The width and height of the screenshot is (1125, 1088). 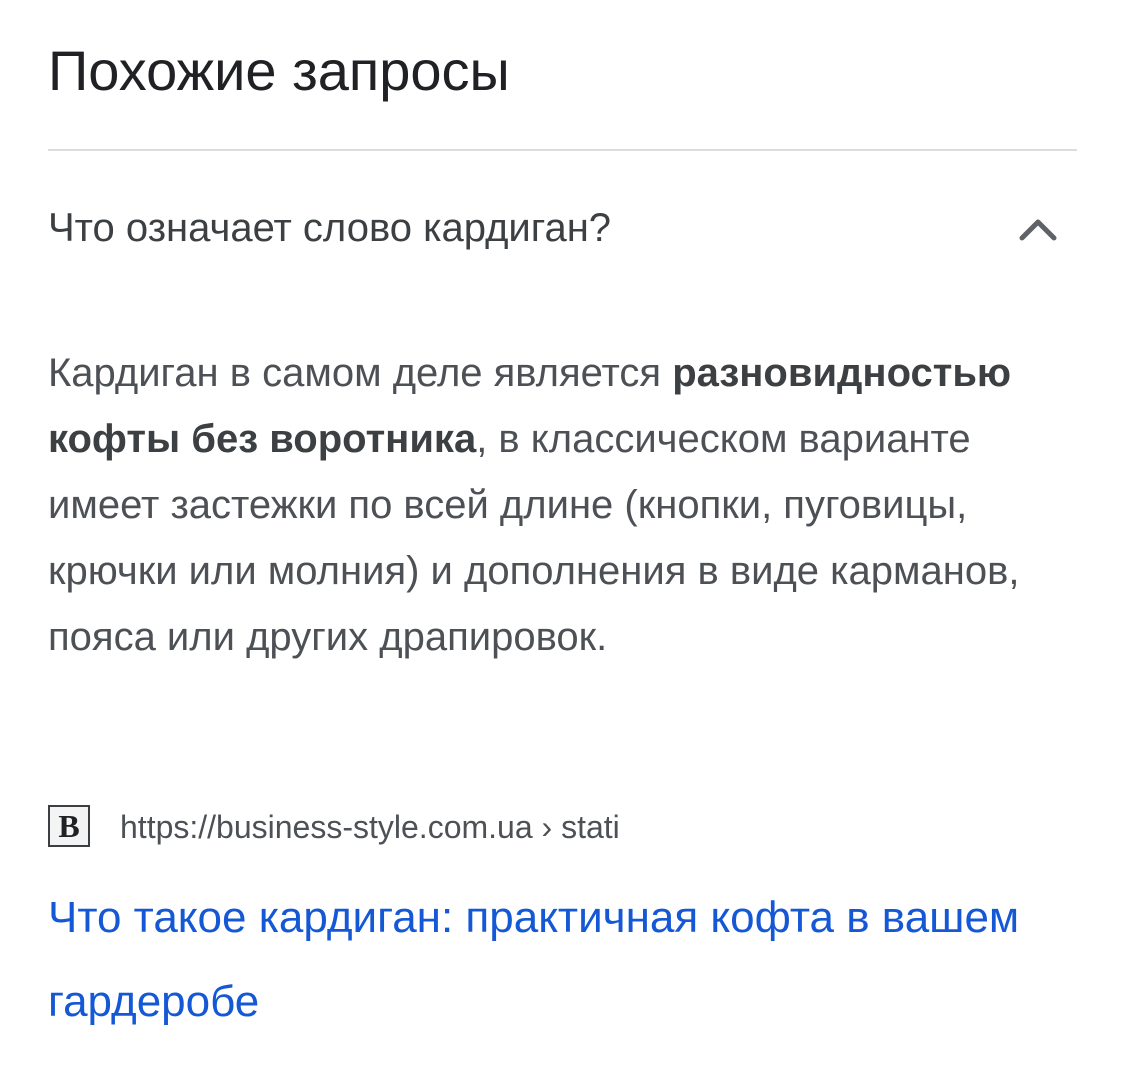 What do you see at coordinates (69, 826) in the screenshot?
I see `site-favicon-icon: B` at bounding box center [69, 826].